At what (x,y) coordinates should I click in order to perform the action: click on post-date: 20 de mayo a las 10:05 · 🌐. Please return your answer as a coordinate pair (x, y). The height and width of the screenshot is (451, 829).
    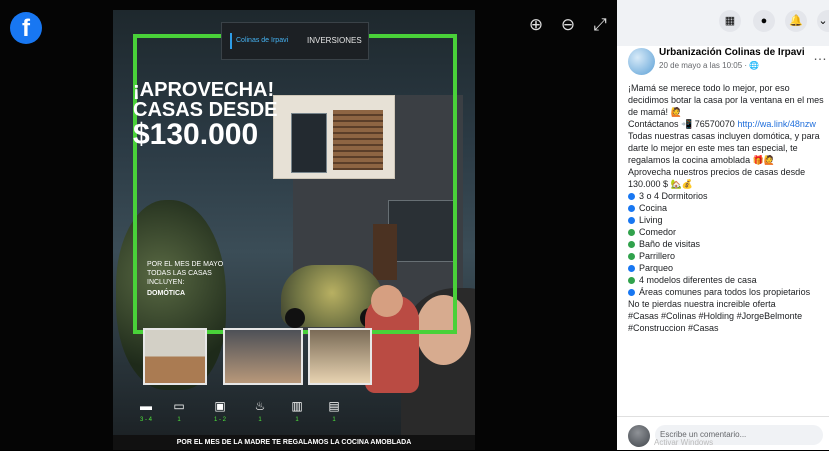
    Looking at the image, I should click on (709, 65).